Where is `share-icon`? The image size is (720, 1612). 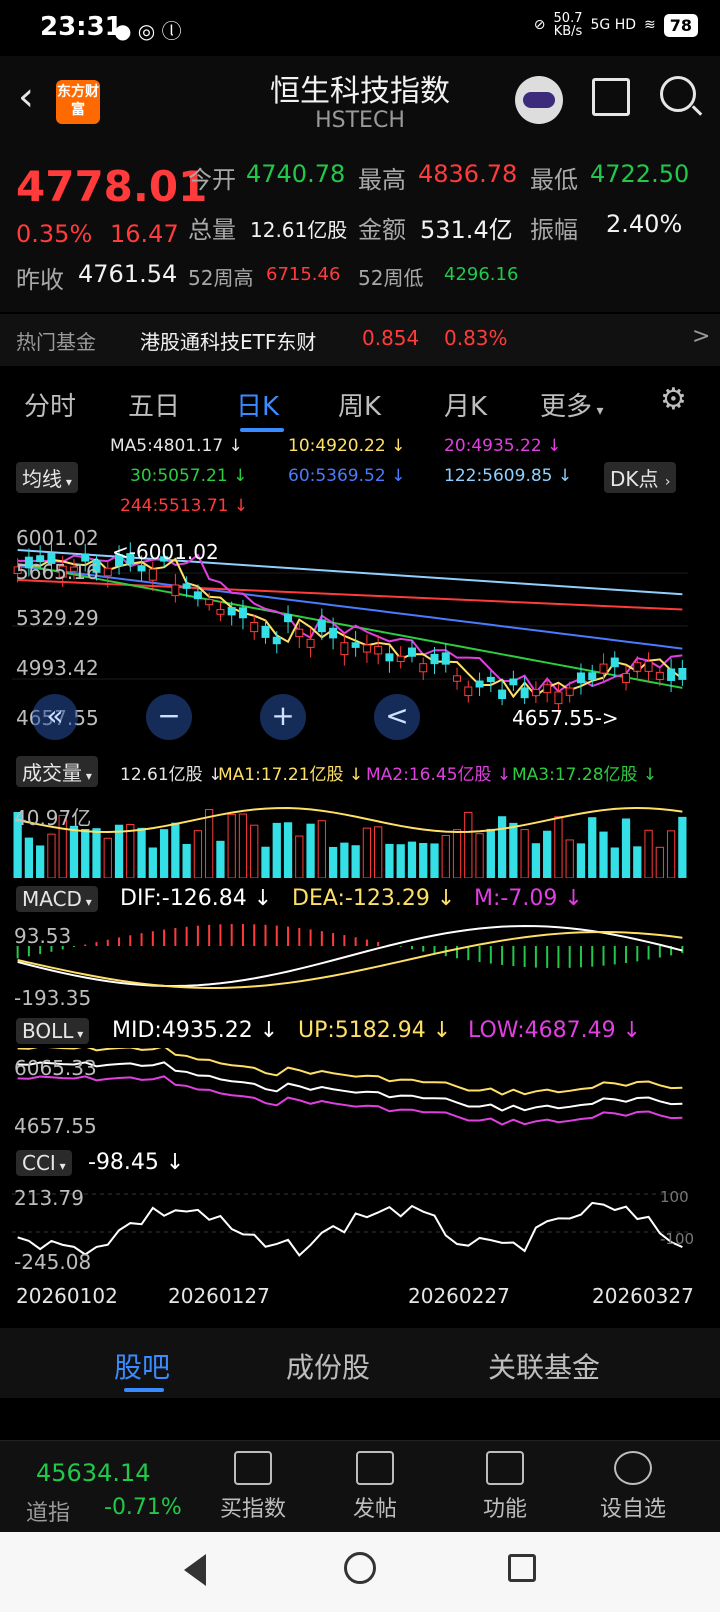 share-icon is located at coordinates (611, 97).